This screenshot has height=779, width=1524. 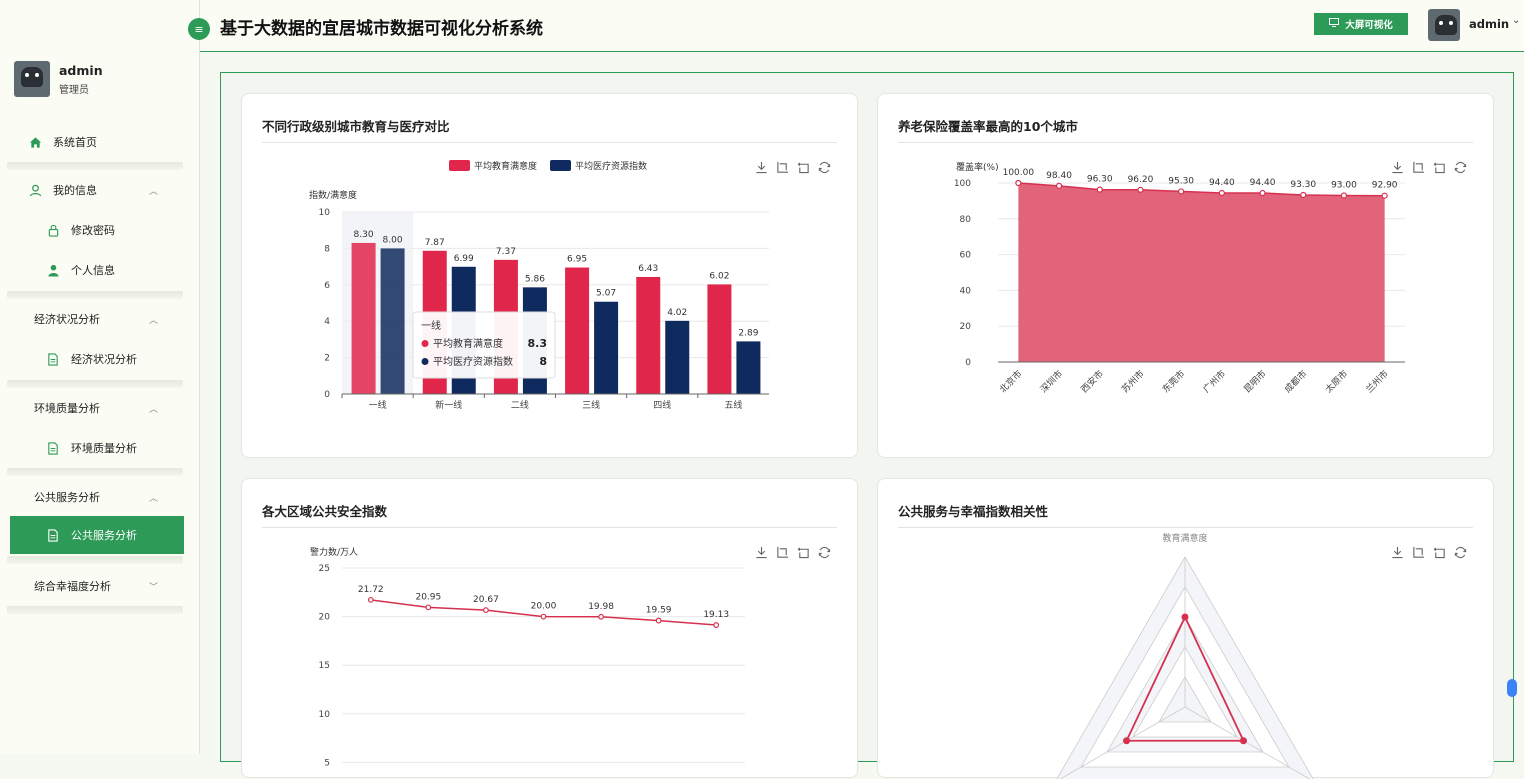 What do you see at coordinates (324, 666) in the screenshot?
I see `y-tick-label: 15` at bounding box center [324, 666].